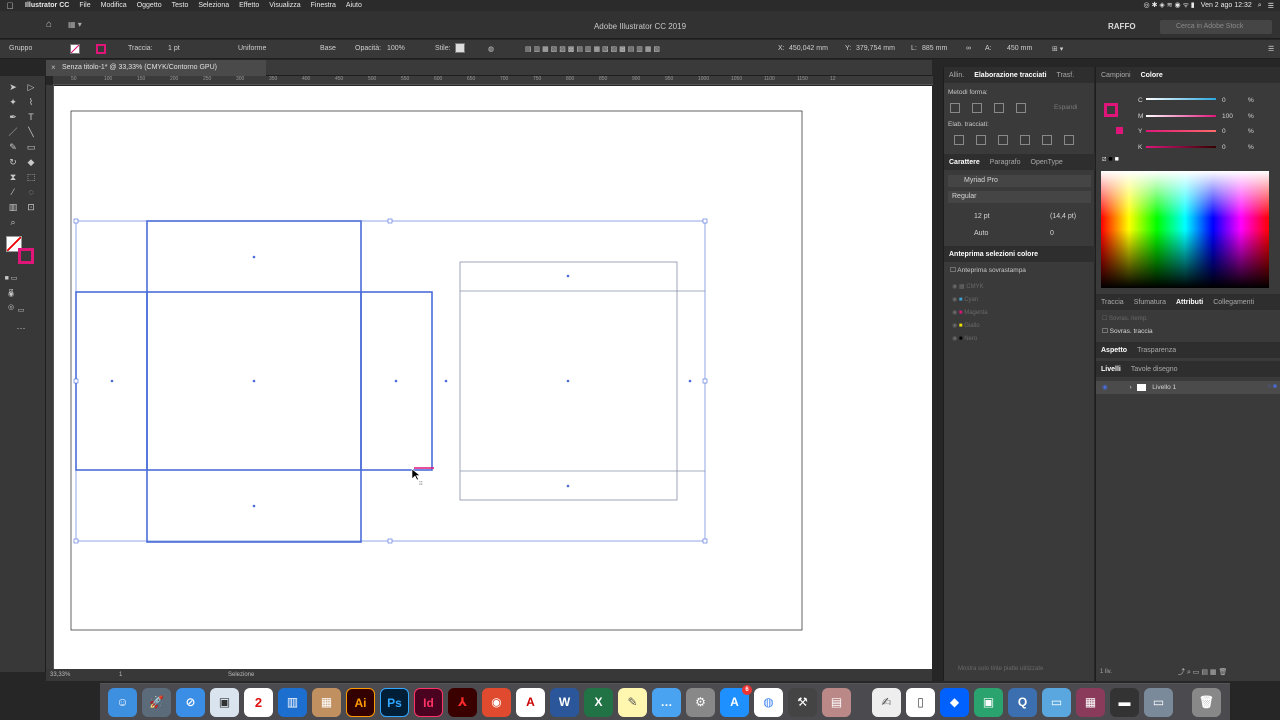  Describe the element at coordinates (360, 702) in the screenshot. I see `illustrator-icon: Ai` at that location.